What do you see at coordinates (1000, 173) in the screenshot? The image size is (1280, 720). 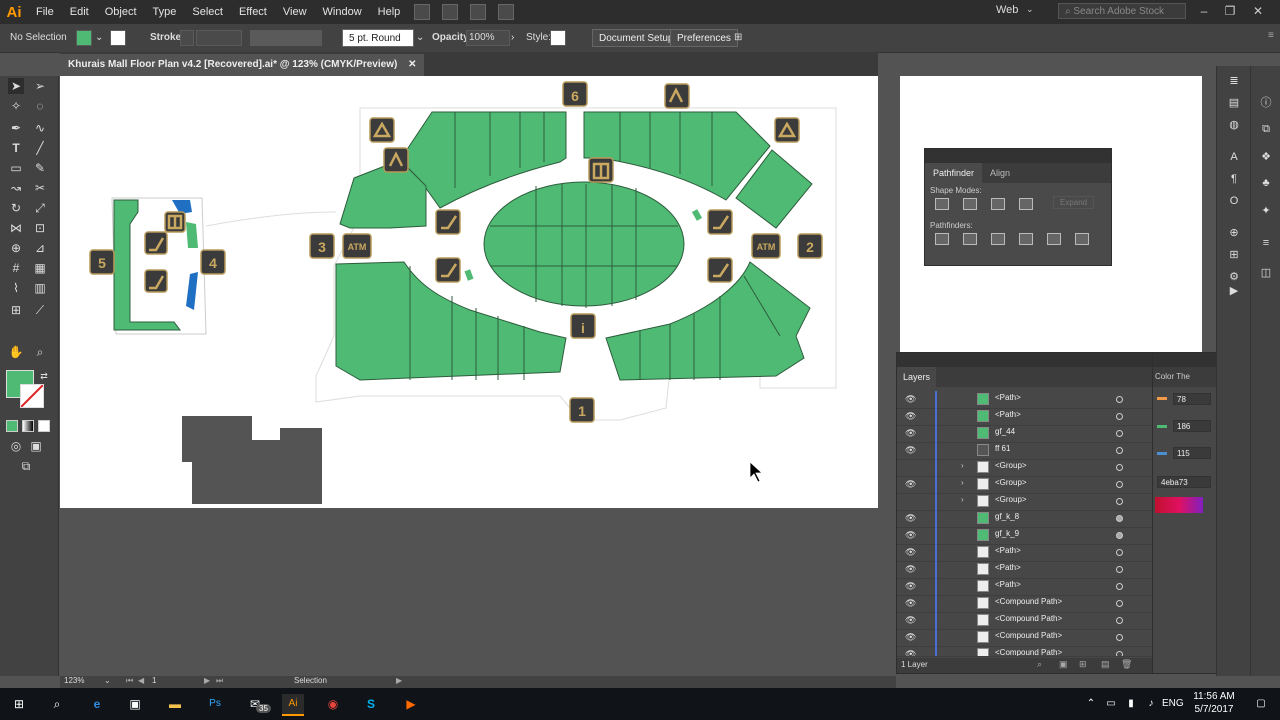 I see `tab-align: Align` at bounding box center [1000, 173].